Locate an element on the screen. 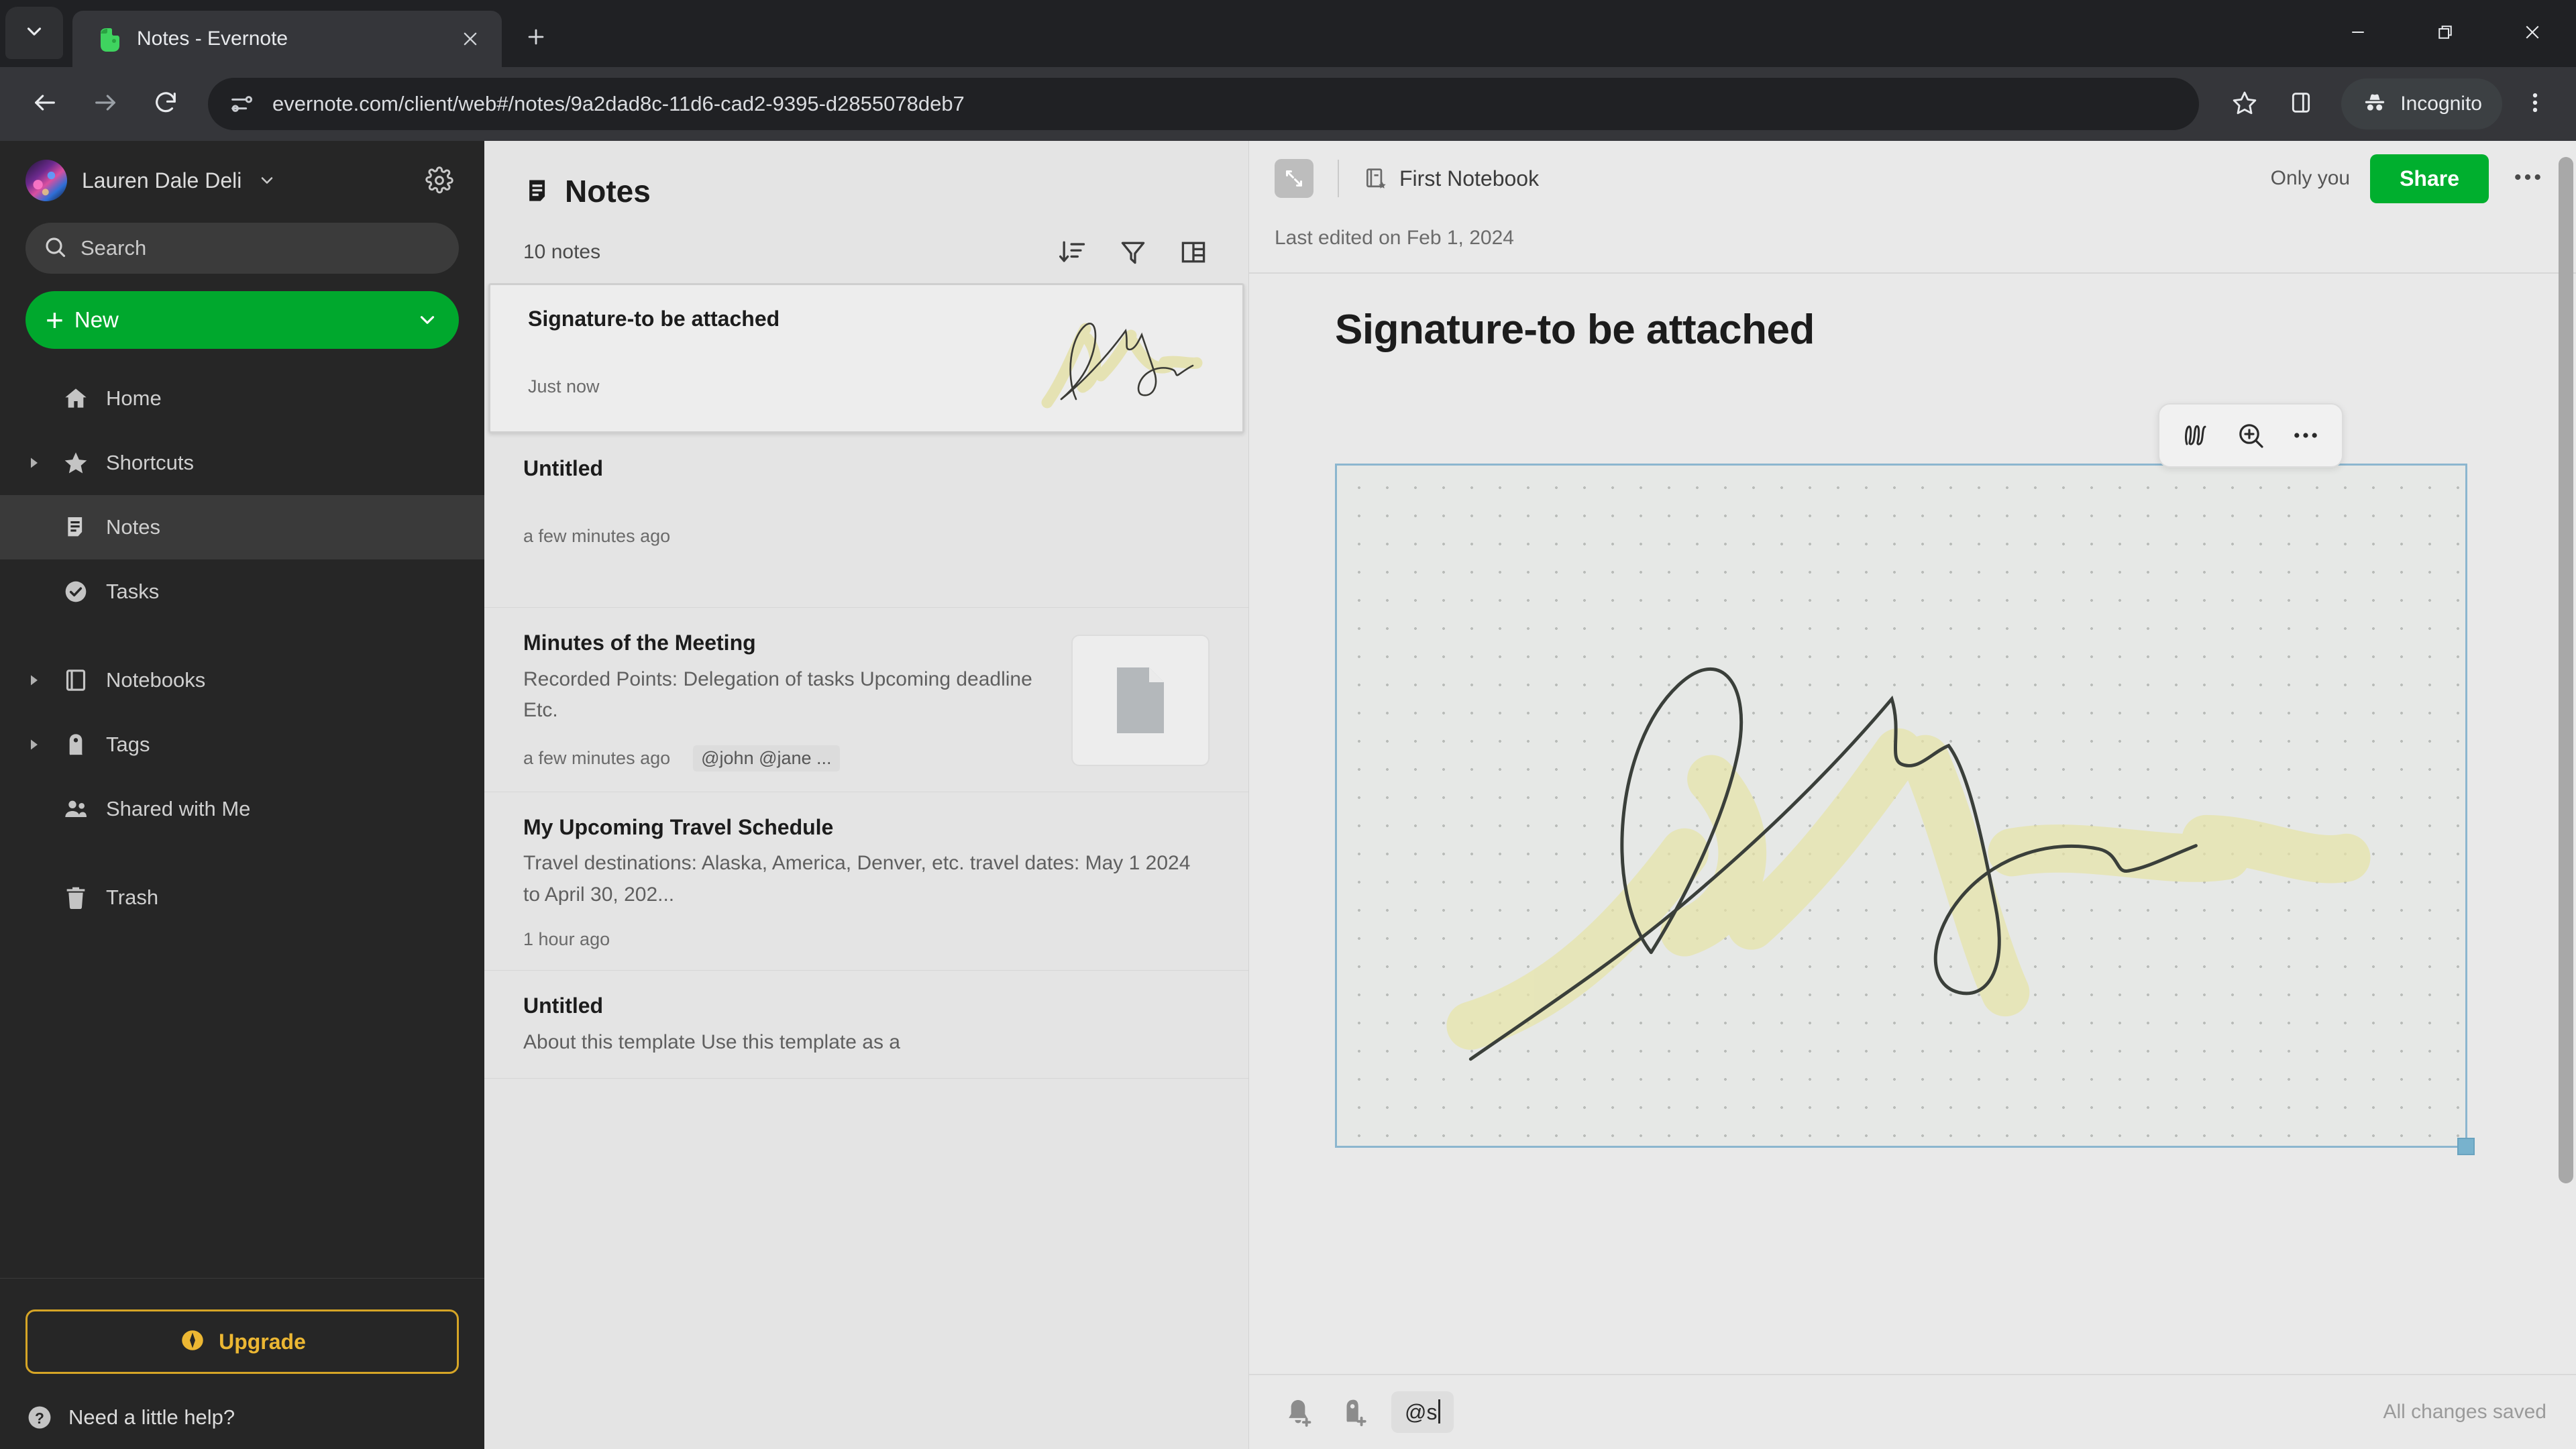  plus-icon: + is located at coordinates (55, 320).